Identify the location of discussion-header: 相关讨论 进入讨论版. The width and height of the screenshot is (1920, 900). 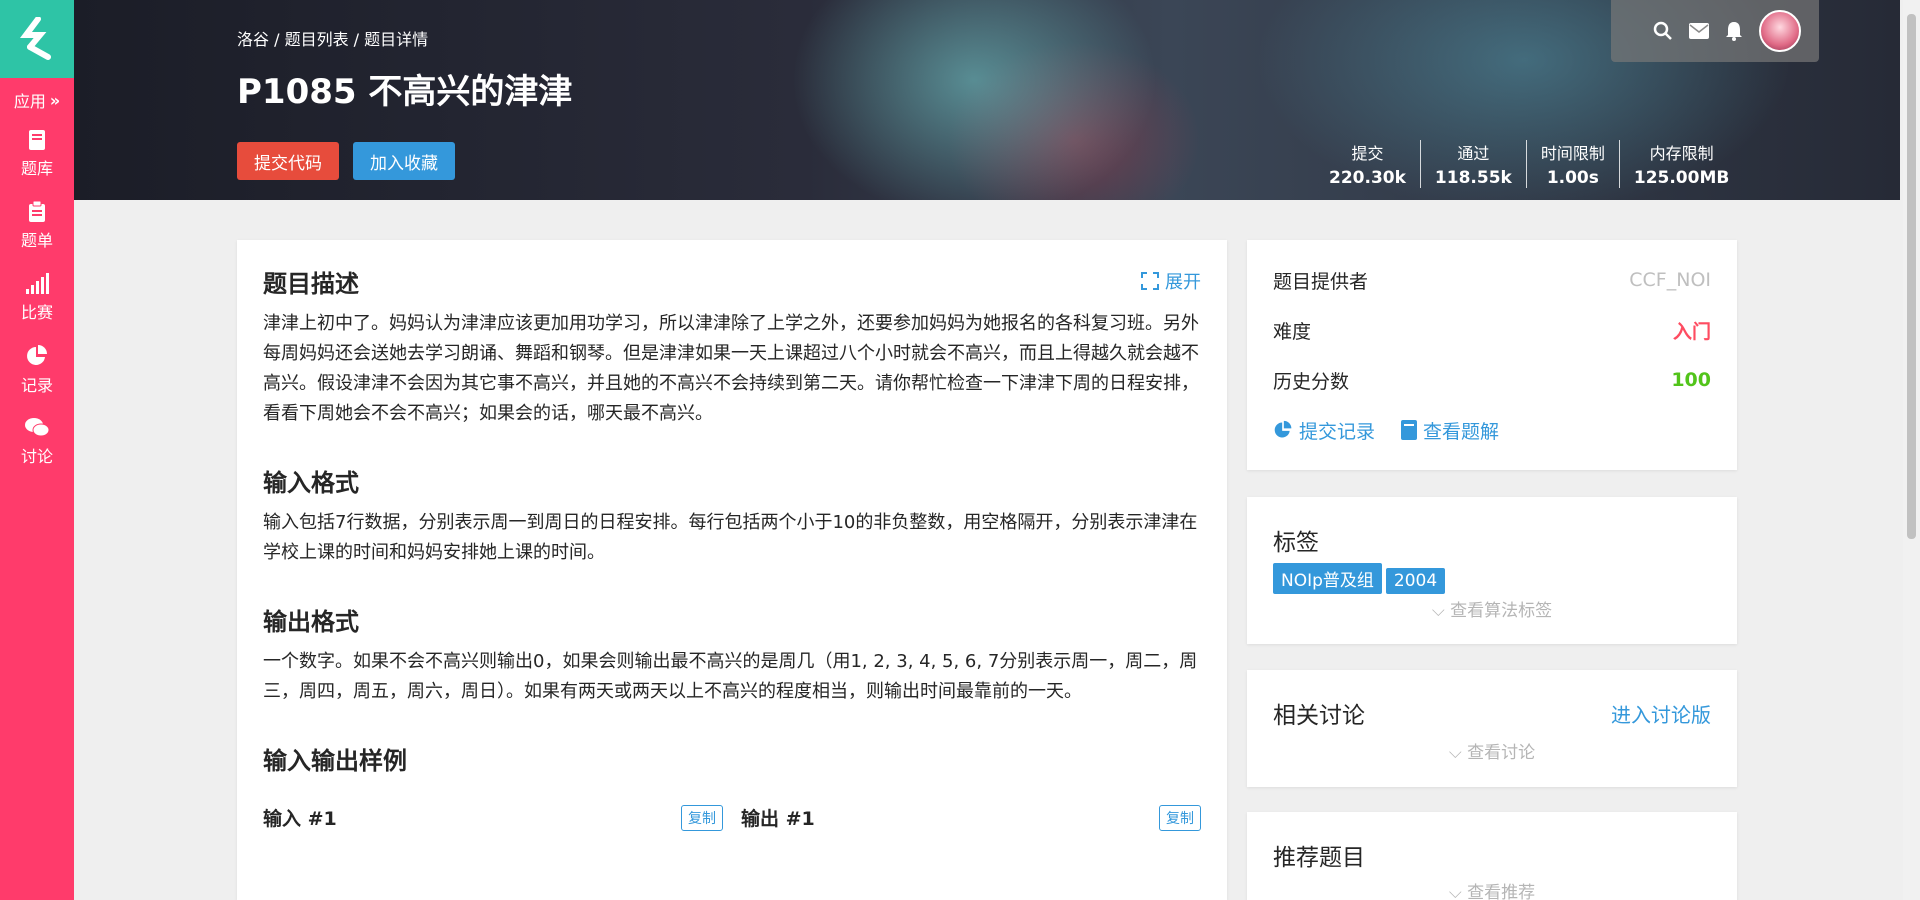
(1492, 713).